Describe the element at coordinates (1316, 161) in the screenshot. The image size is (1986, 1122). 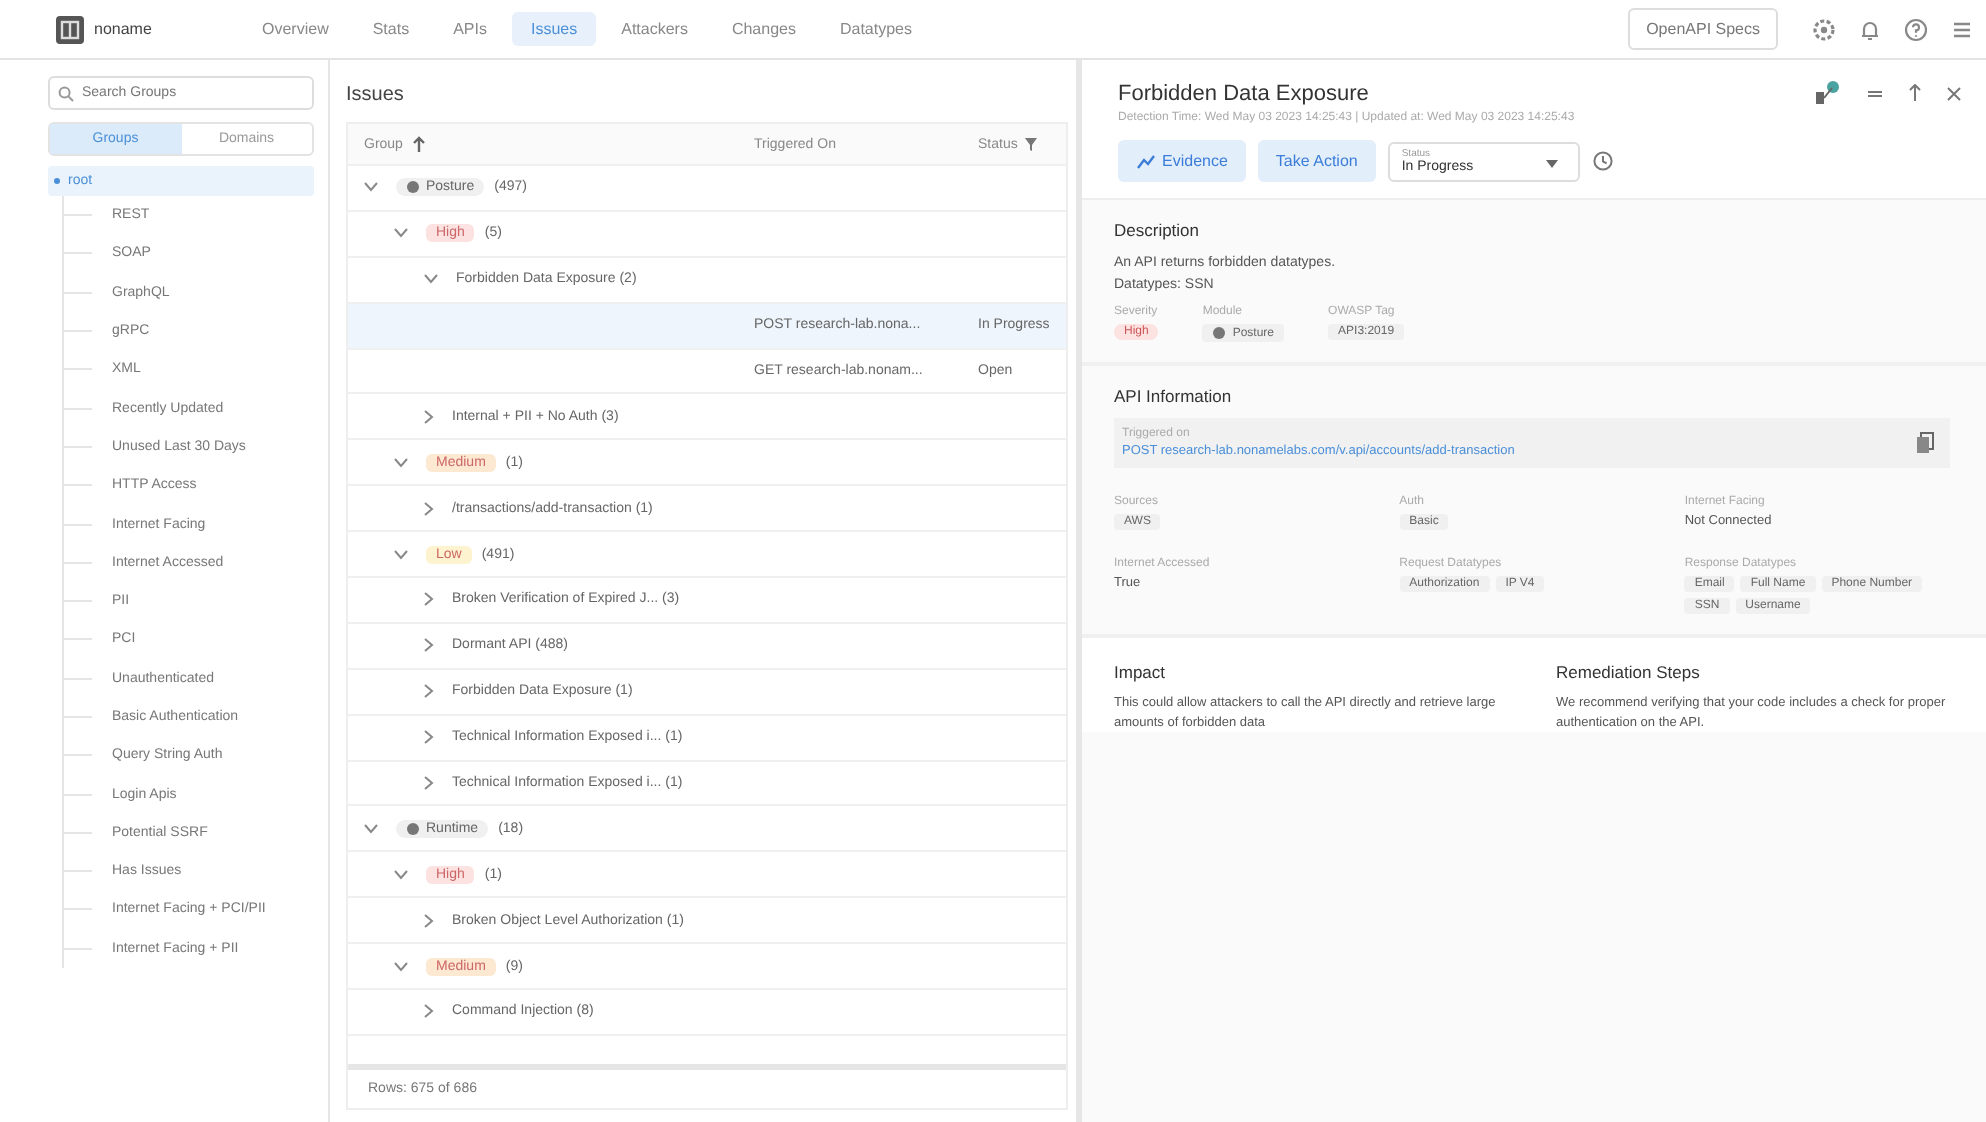
I see `take-action-button: Take Action` at that location.